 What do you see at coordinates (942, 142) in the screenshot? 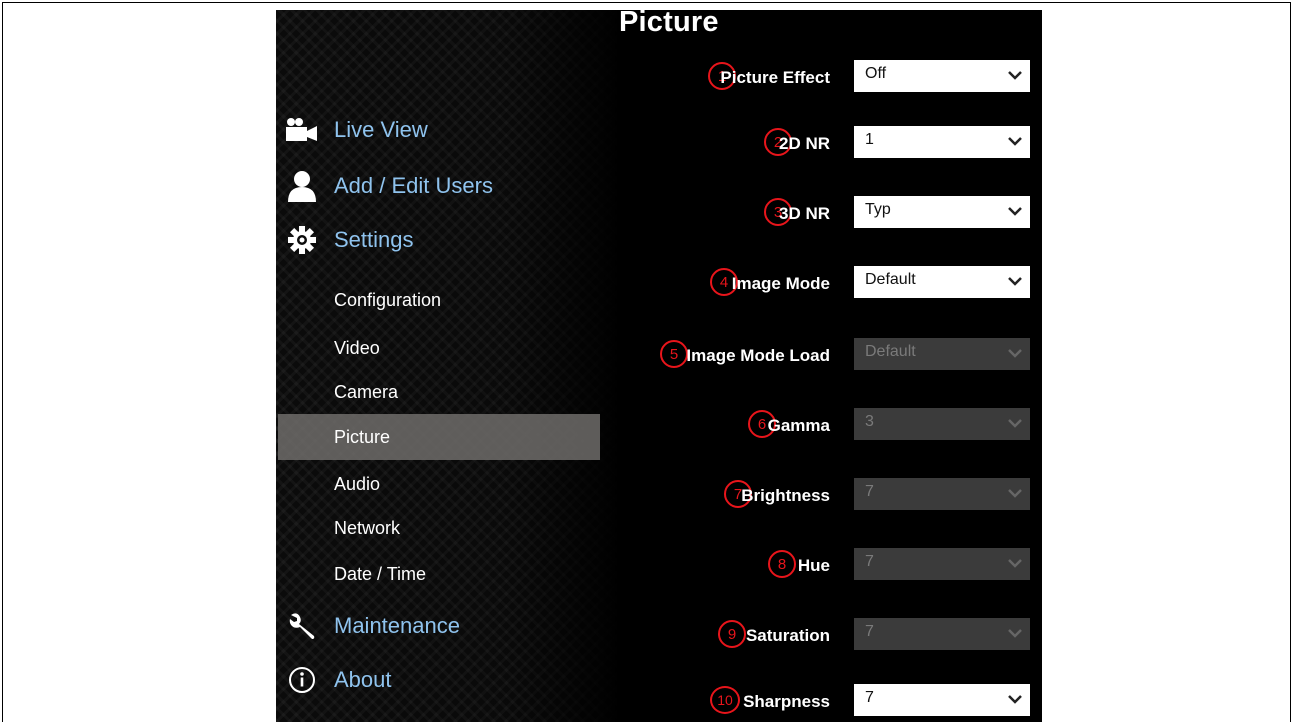
I see `2d-nr-select: 1` at bounding box center [942, 142].